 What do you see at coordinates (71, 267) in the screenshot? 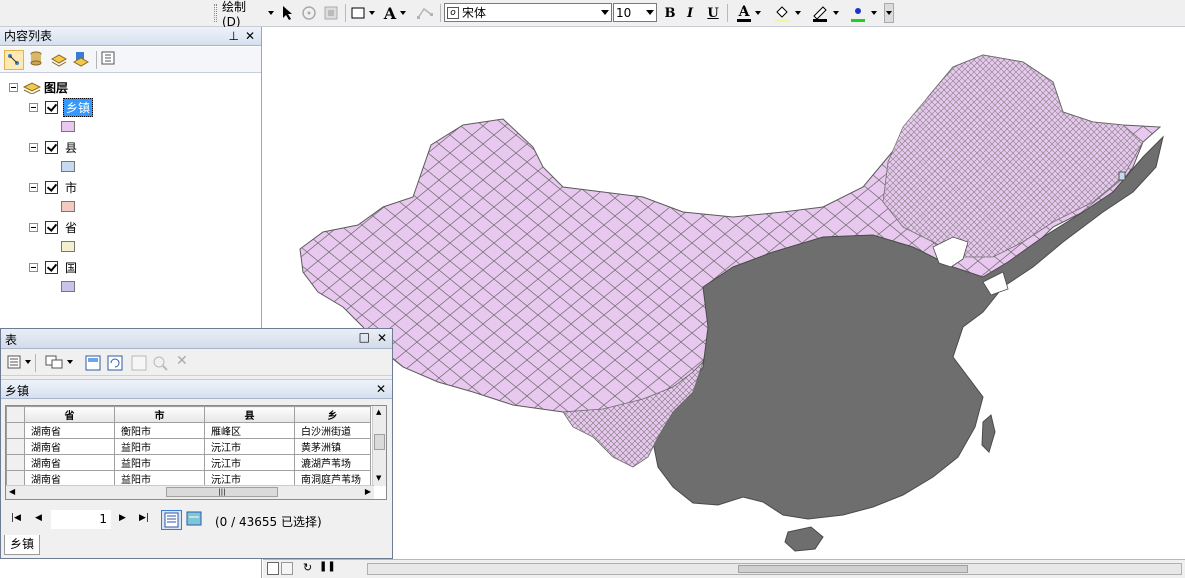
I see `layer-label: 国` at bounding box center [71, 267].